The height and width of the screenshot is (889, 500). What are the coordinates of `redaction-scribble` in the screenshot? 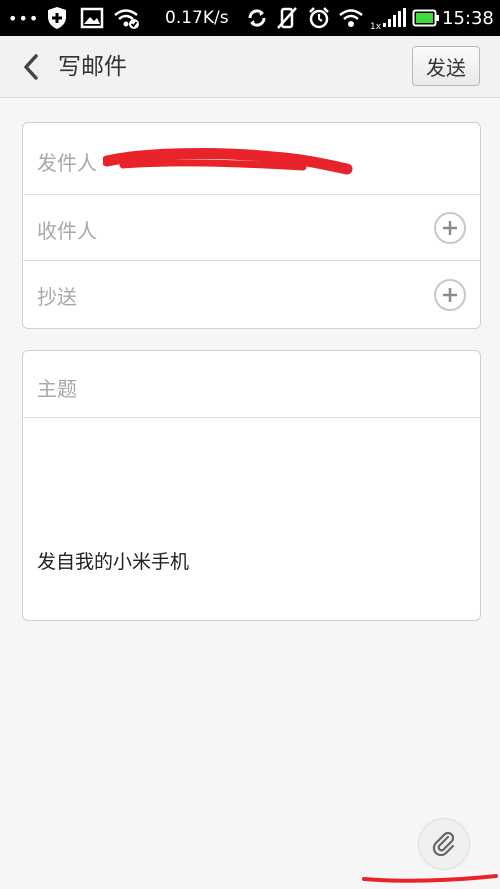 It's located at (228, 161).